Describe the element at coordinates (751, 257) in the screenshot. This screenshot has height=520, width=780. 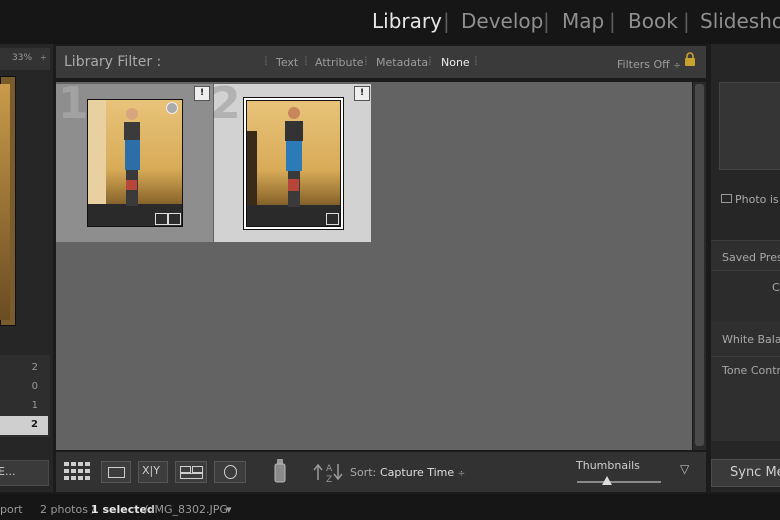
I see `saved-preset-row: Saved Preset` at that location.